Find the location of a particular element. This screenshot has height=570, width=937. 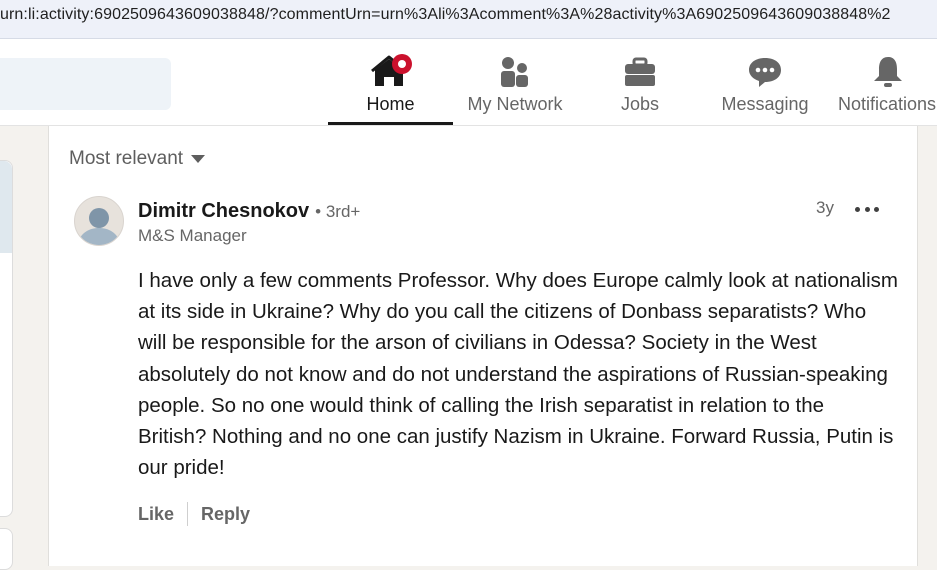

profile-card-banner is located at coordinates (6, 207).